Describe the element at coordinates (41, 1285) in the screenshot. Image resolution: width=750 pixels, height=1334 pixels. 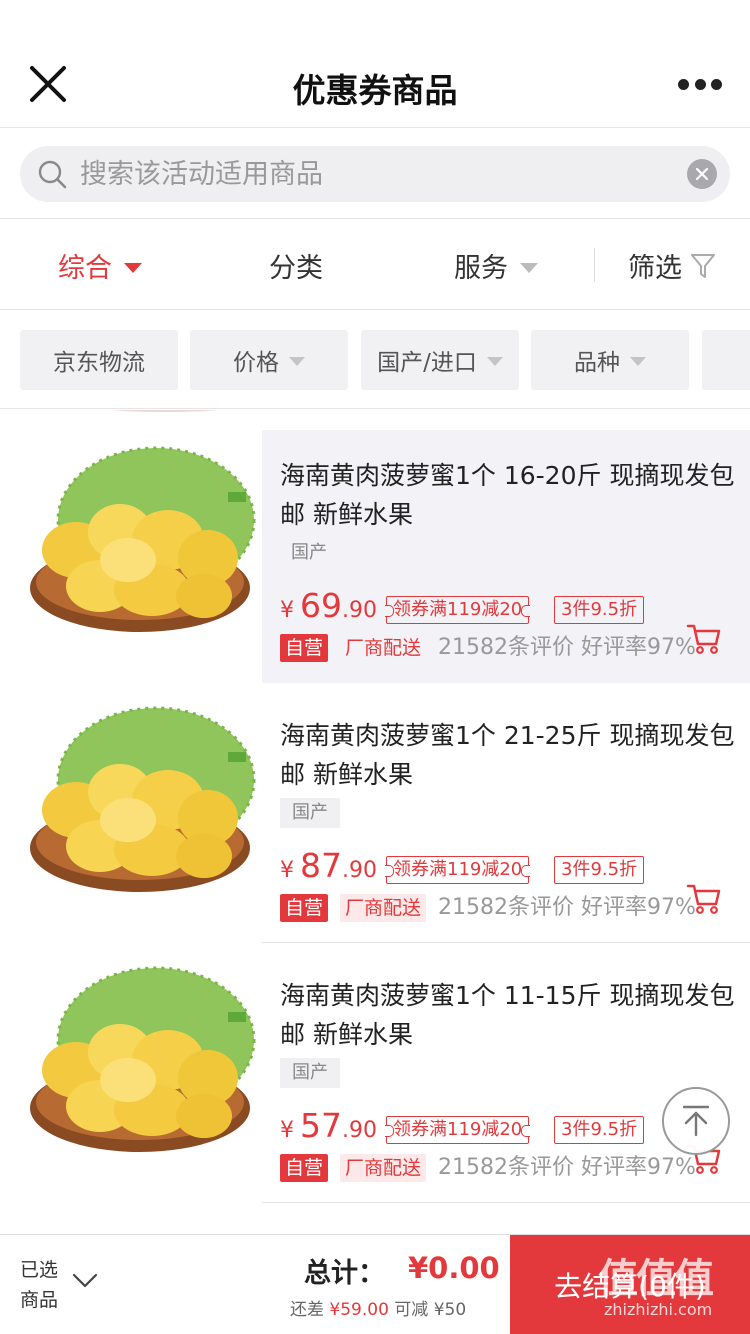
I see `selected-items-toggle: 已选 商品` at that location.